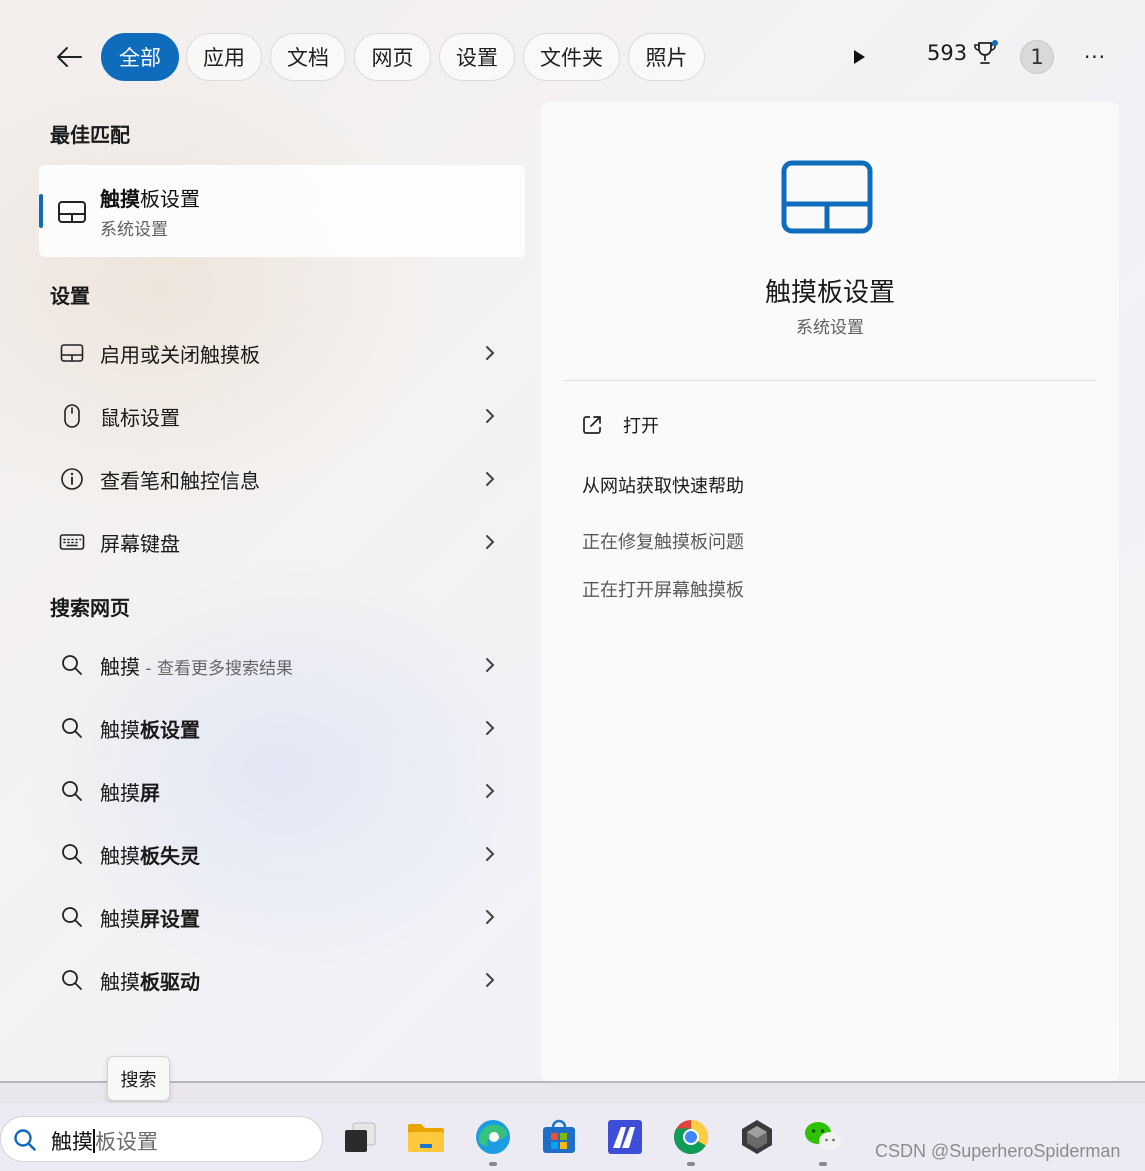  I want to click on best-match-result: 触摸板设置 系统设置, so click(282, 211).